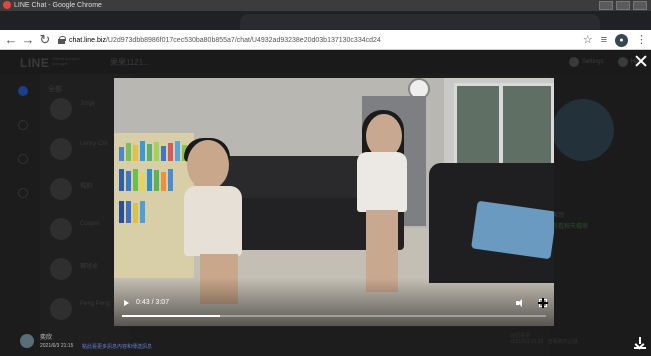 Image resolution: width=651 pixels, height=356 pixels. I want to click on time-display: 0:43 / 3:07, so click(153, 302).